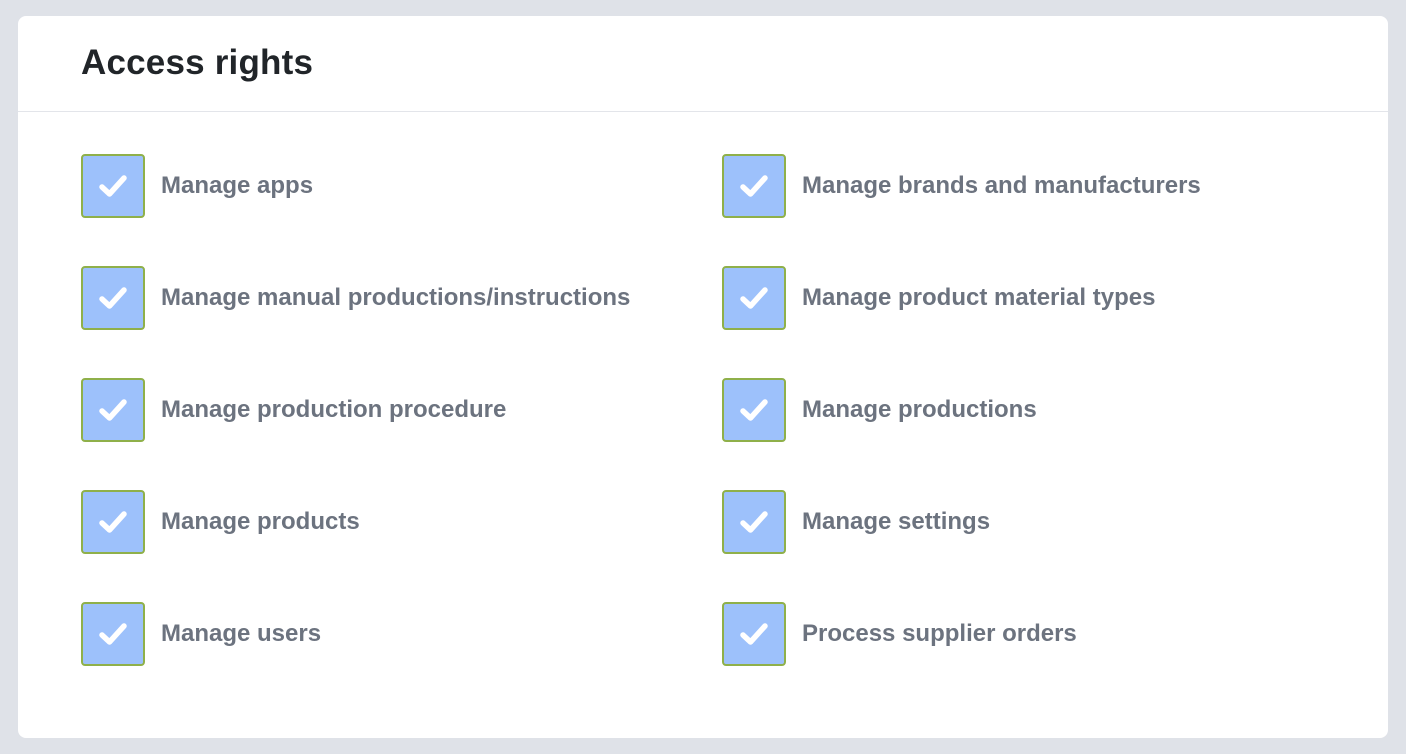  I want to click on permission-manage-manual-productions: Manage manual productions/instructions, so click(401, 298).